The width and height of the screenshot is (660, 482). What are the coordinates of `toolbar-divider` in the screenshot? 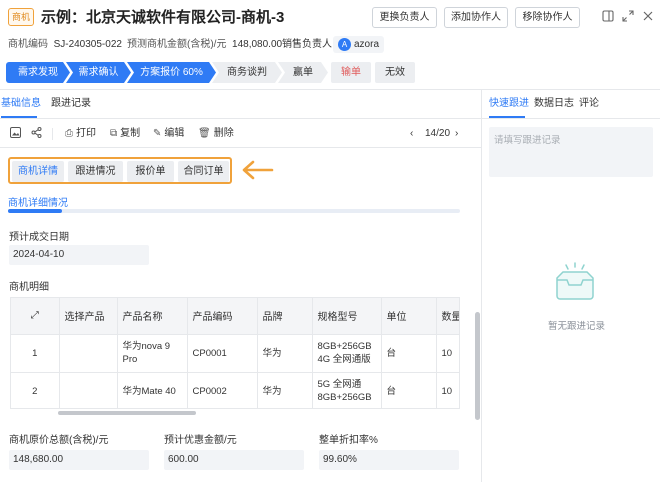 It's located at (52, 134).